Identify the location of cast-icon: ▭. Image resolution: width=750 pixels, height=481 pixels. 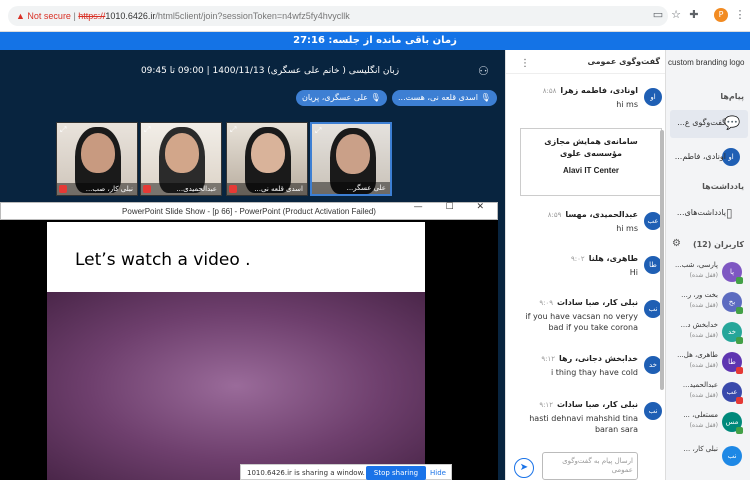
(658, 15).